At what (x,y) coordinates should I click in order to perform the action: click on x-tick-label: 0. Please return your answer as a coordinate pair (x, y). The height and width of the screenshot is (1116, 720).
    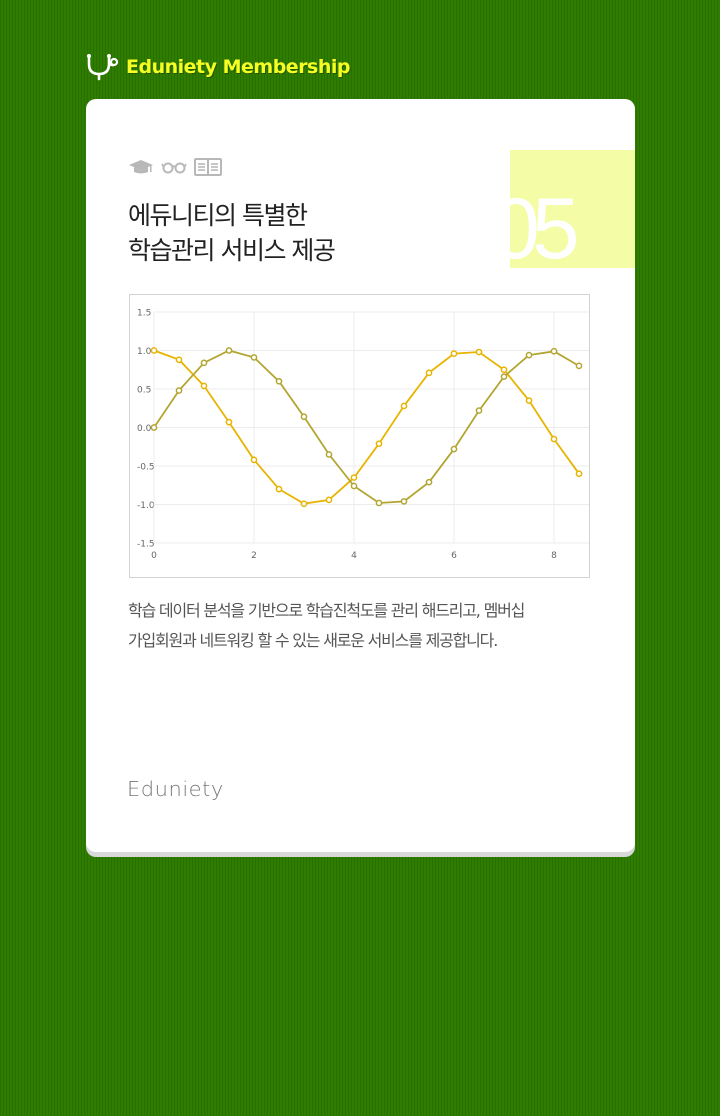
    Looking at the image, I should click on (154, 556).